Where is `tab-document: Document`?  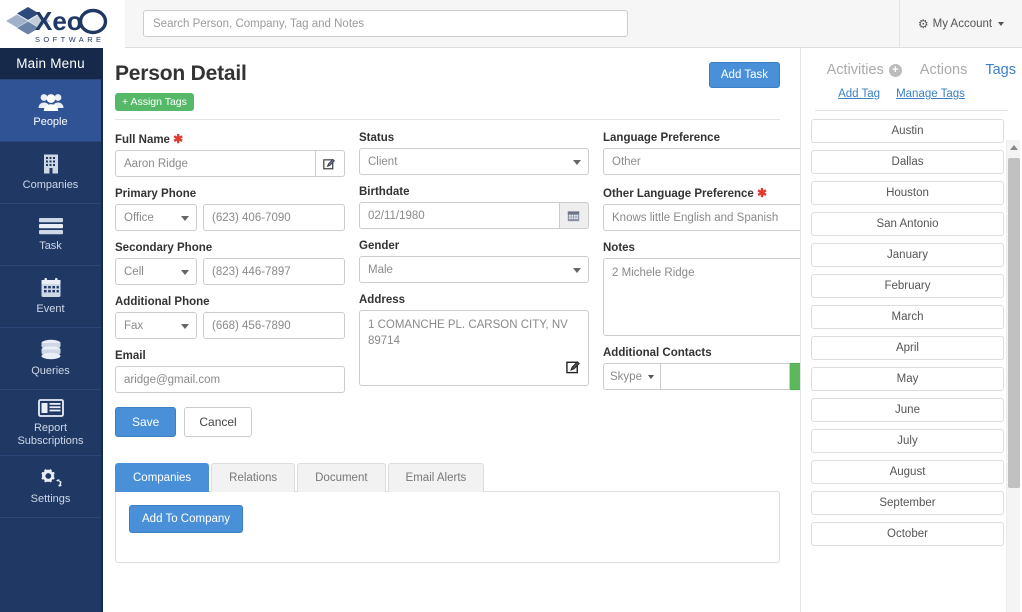
tab-document: Document is located at coordinates (341, 477).